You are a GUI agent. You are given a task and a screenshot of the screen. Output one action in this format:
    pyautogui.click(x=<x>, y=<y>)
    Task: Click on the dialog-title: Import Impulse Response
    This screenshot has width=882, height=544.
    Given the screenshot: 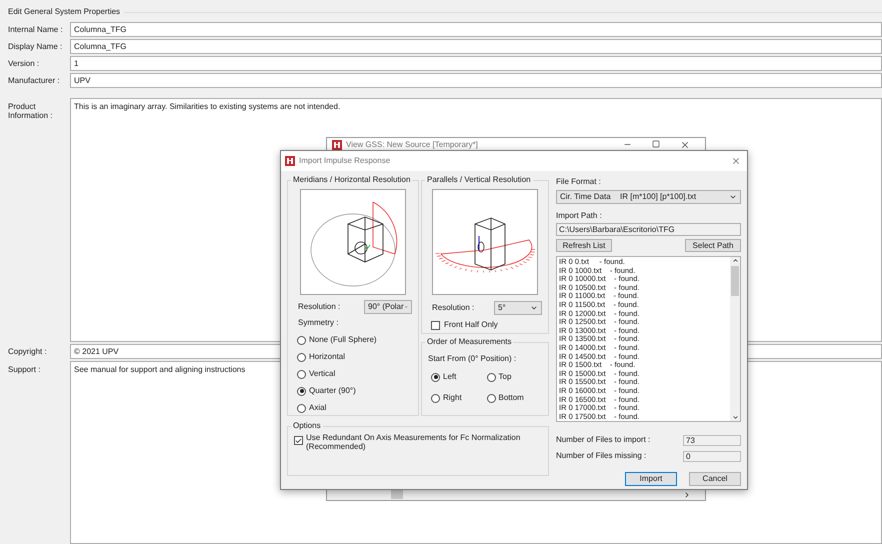 What is the action you would take?
    pyautogui.click(x=345, y=161)
    